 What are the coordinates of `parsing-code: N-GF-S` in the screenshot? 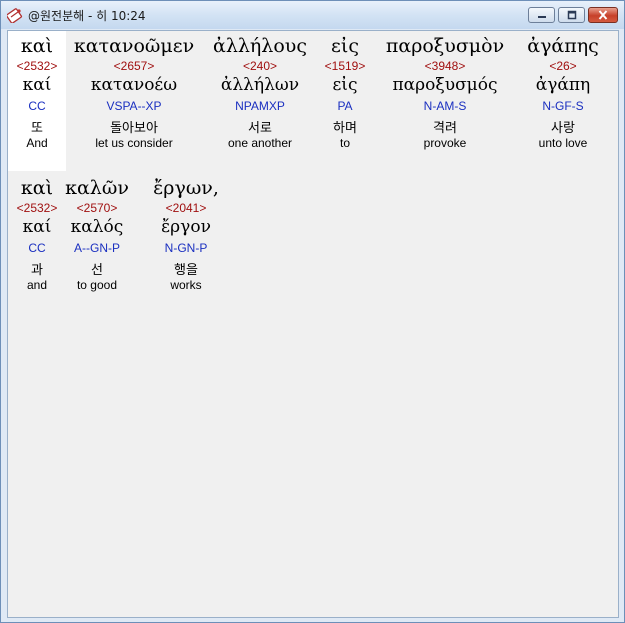 It's located at (563, 106).